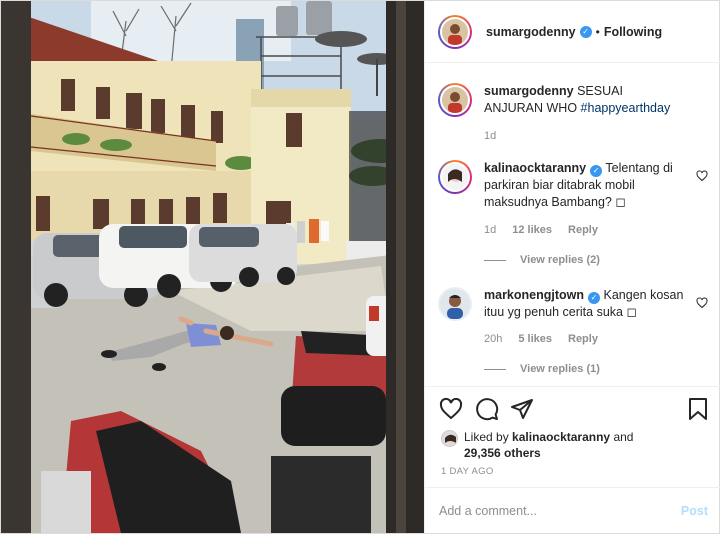 Image resolution: width=720 pixels, height=534 pixels. What do you see at coordinates (490, 230) in the screenshot?
I see `comment-time: 1d` at bounding box center [490, 230].